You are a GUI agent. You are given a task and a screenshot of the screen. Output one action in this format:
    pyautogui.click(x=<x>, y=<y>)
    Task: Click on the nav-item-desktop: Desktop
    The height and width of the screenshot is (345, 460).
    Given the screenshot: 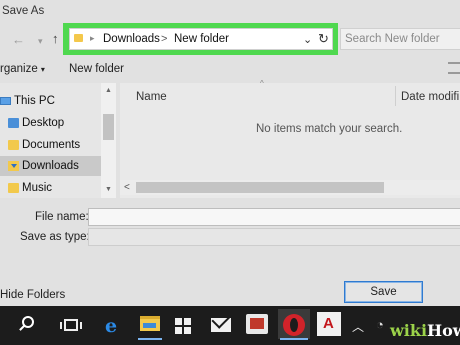 What is the action you would take?
    pyautogui.click(x=50, y=123)
    